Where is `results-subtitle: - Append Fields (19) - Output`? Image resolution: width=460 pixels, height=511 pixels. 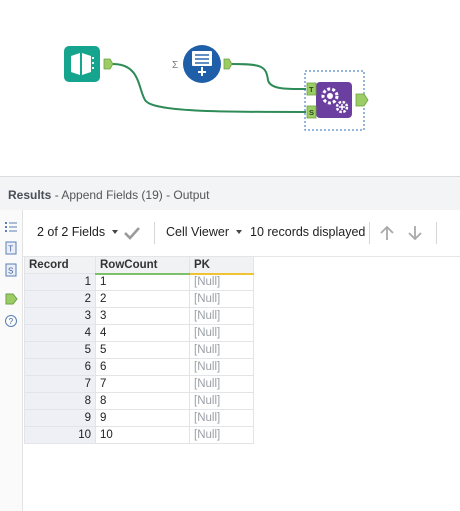 results-subtitle: - Append Fields (19) - Output is located at coordinates (130, 195).